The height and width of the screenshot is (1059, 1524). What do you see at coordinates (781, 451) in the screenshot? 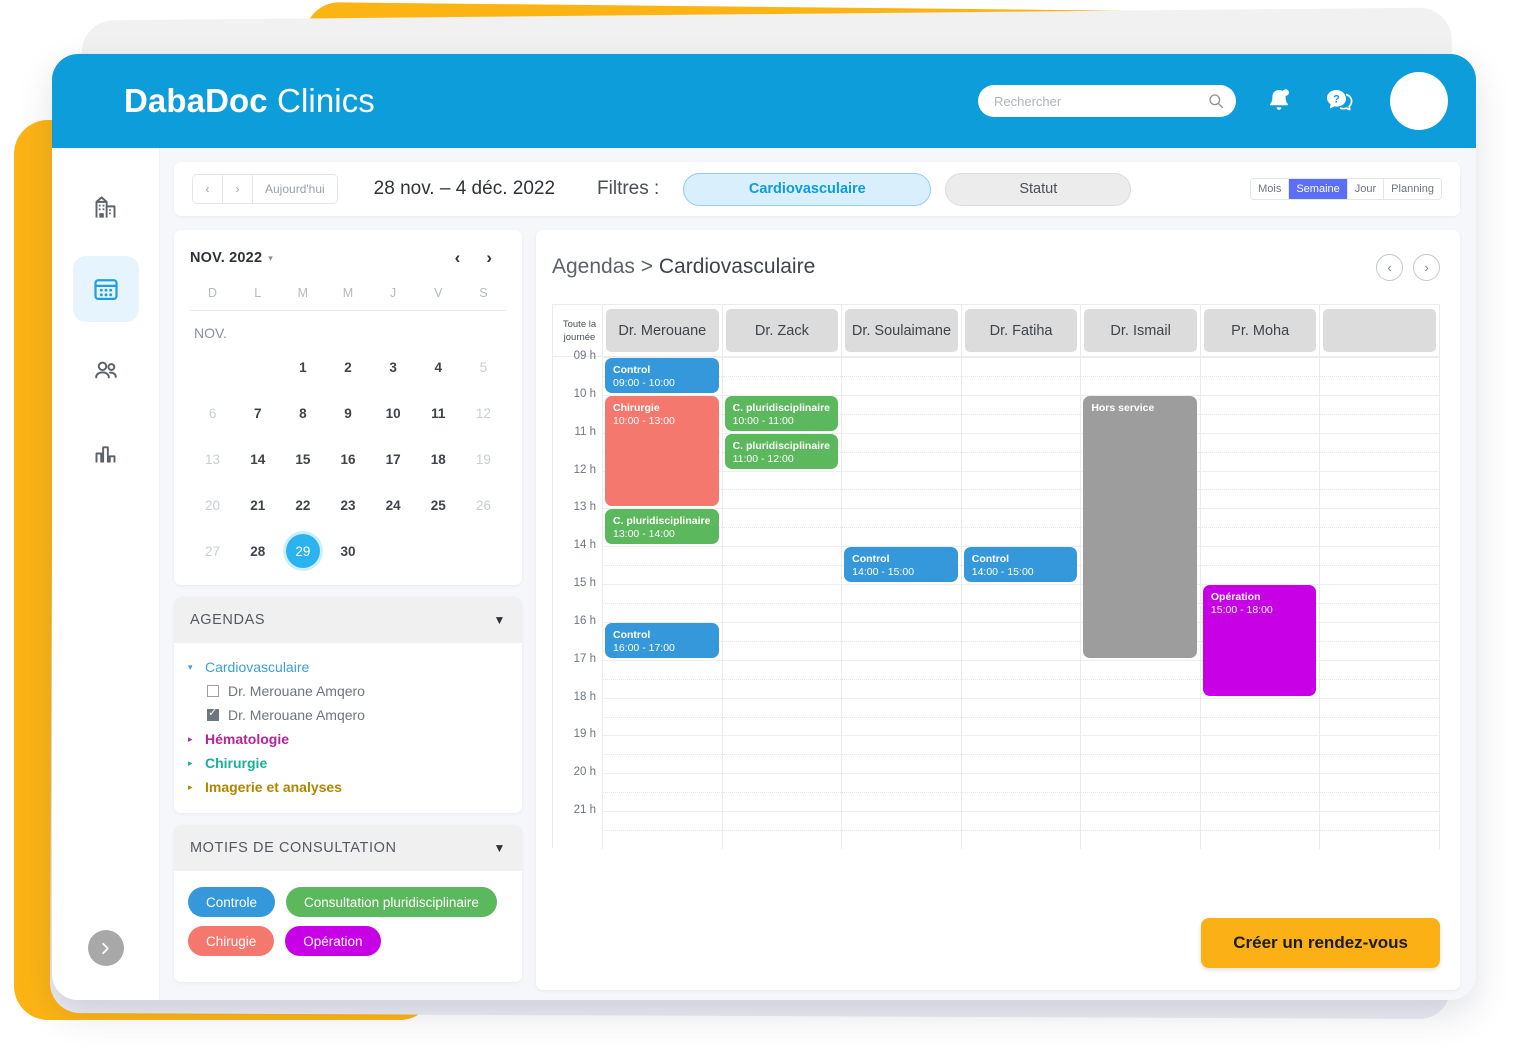
I see `calendar-event: C. pluridisciplinaire 11:00 - 12:00` at bounding box center [781, 451].